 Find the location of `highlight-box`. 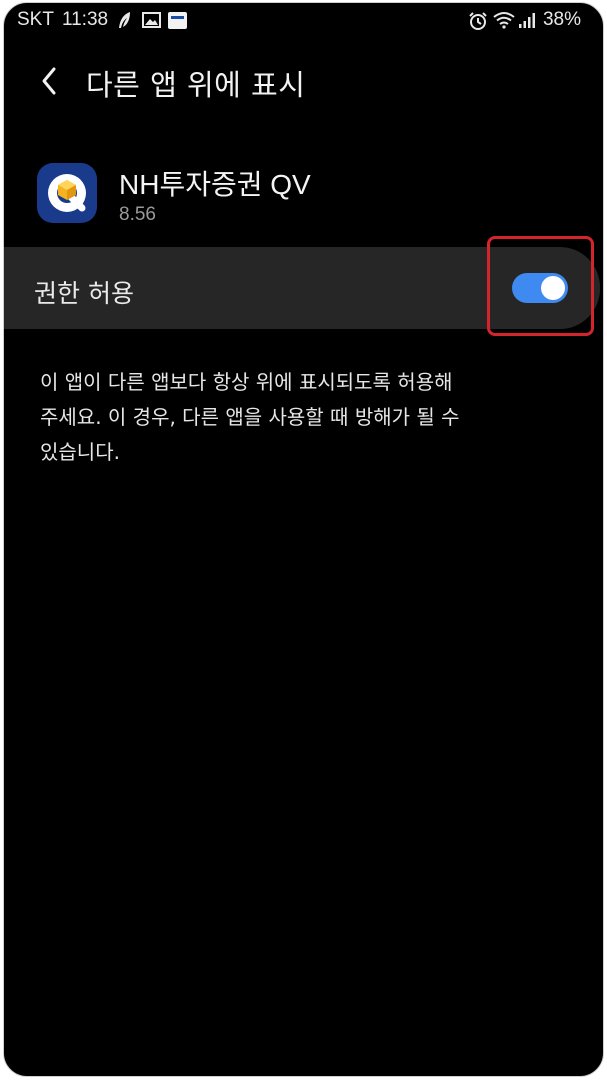

highlight-box is located at coordinates (540, 286).